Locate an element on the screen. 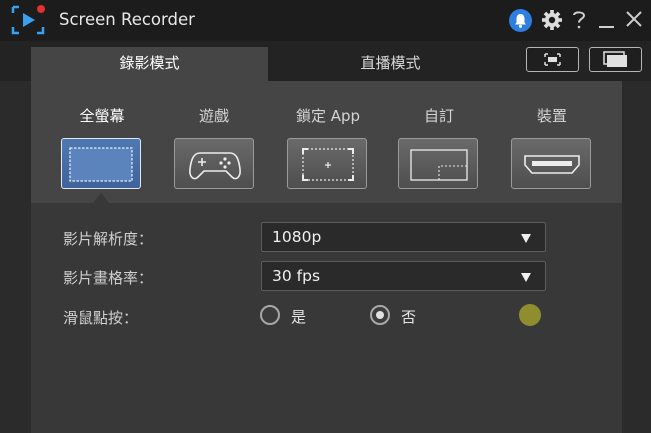 The height and width of the screenshot is (433, 651). resolution-label: 影片解析度： is located at coordinates (108, 239).